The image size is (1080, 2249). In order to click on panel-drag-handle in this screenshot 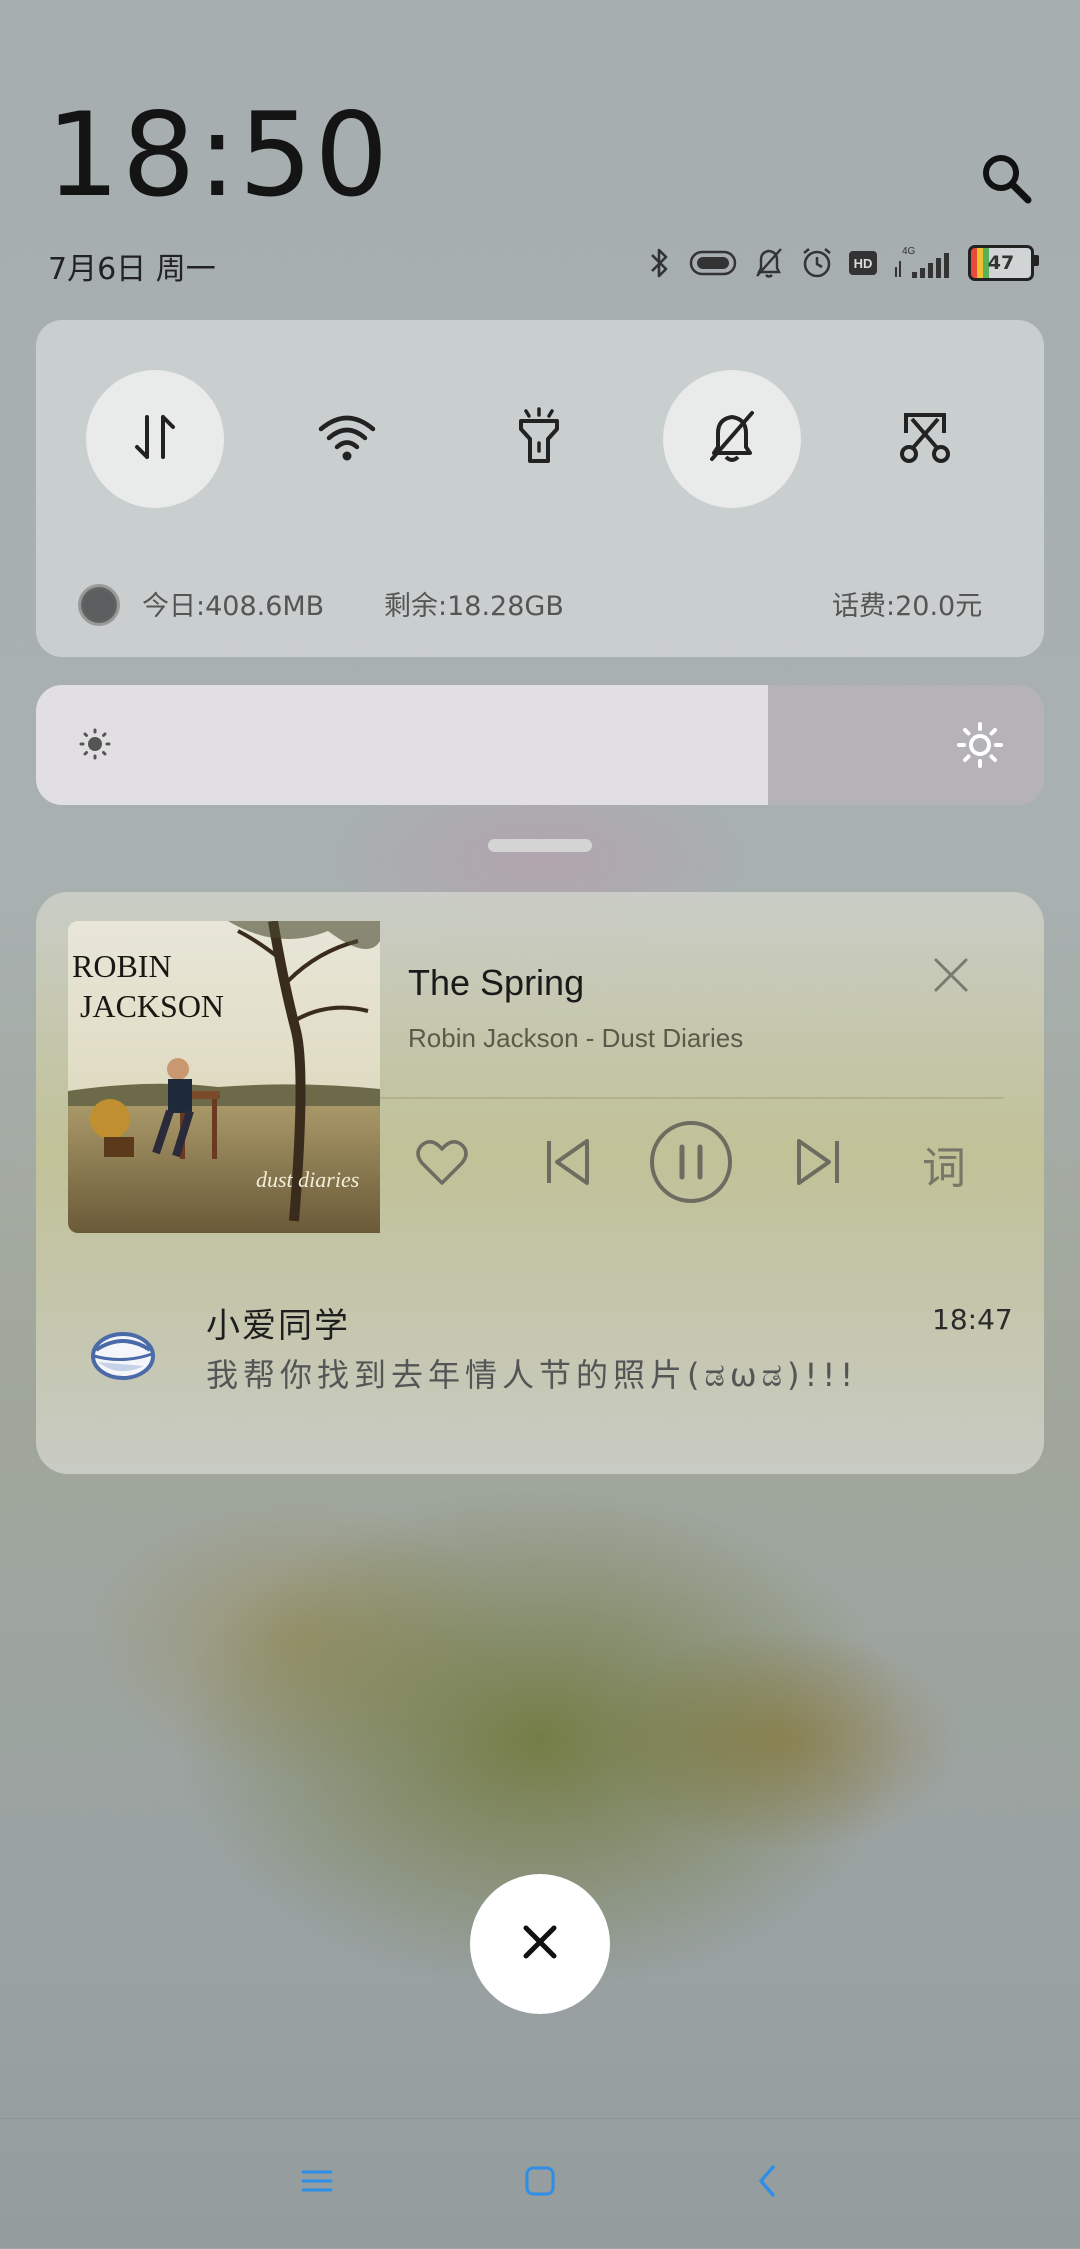, I will do `click(540, 845)`.